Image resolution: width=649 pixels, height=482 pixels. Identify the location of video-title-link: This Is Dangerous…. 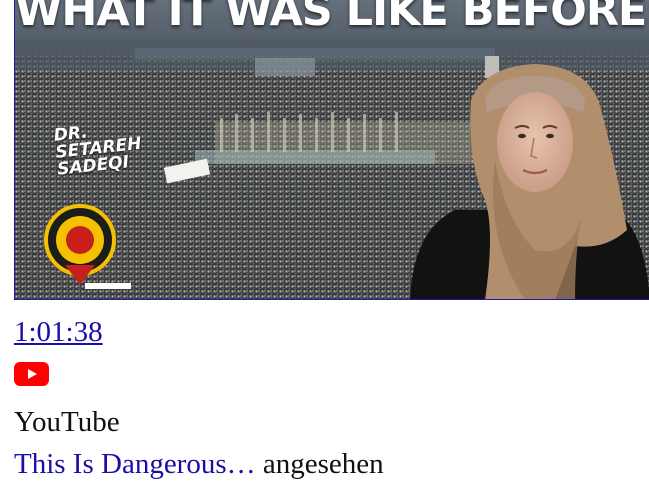
(135, 464).